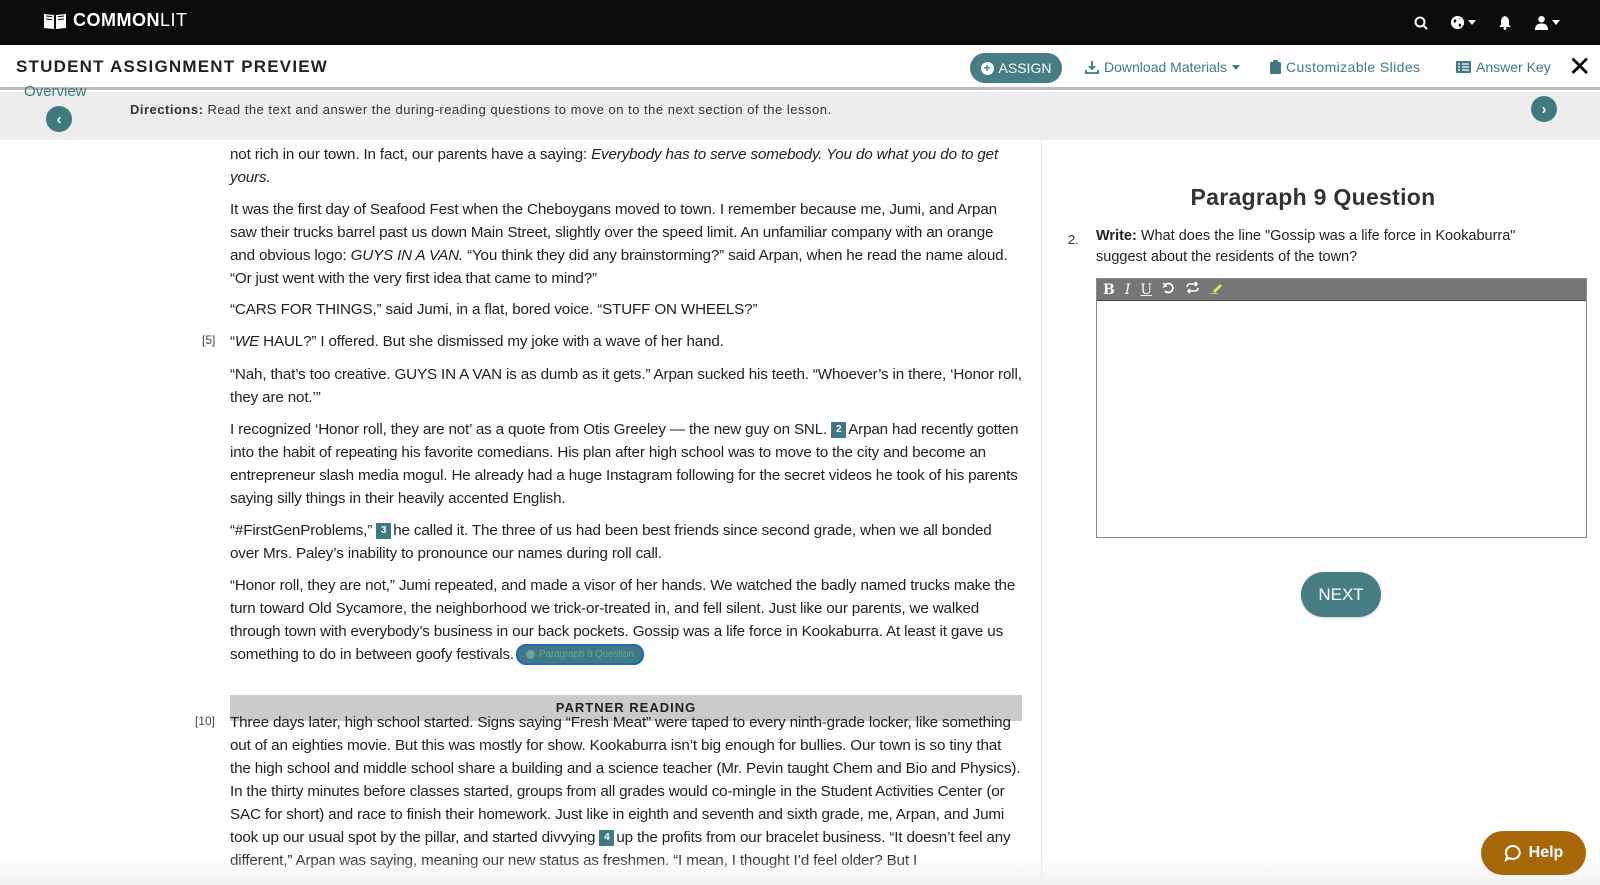 This screenshot has height=885, width=1600. I want to click on chevron-left-icon: ‹, so click(59, 119).